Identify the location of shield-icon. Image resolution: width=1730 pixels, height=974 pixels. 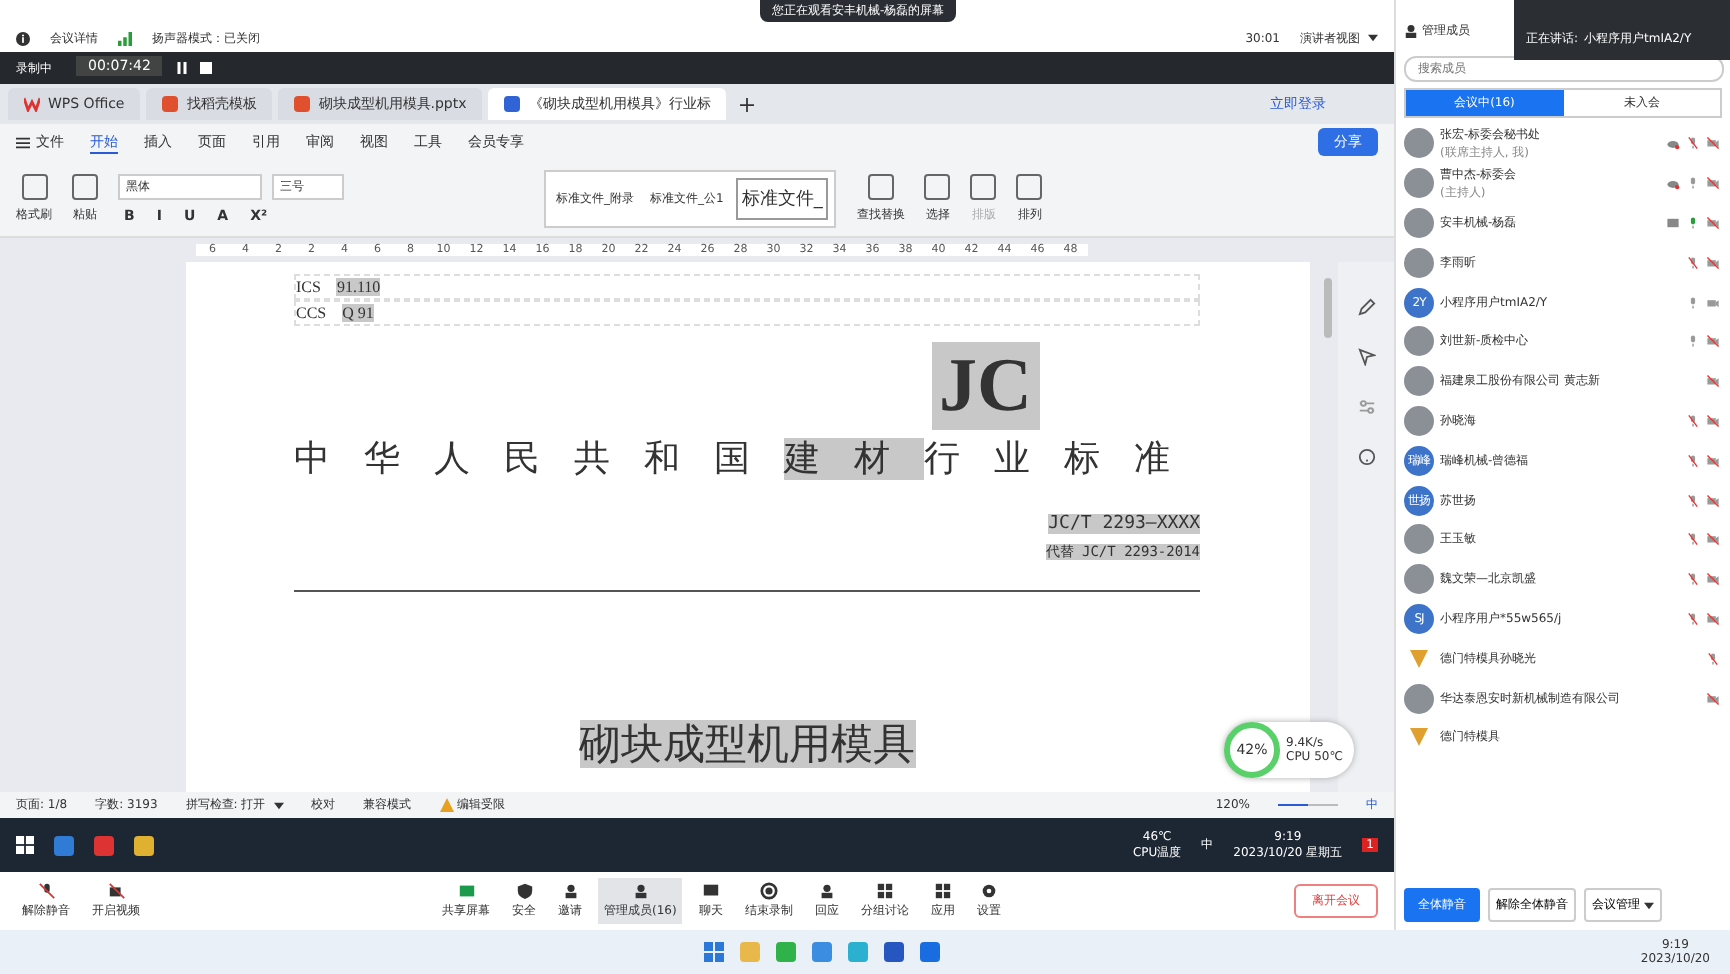
(524, 891).